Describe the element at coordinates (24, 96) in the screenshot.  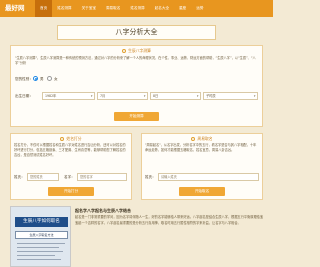
I see `birth-date-label: 出生日期：` at that location.